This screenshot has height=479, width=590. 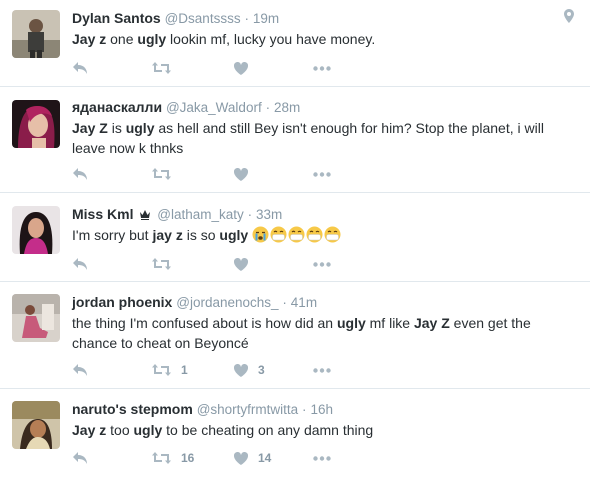 What do you see at coordinates (214, 107) in the screenshot?
I see `user-handle: @Jaka_Waldorf` at bounding box center [214, 107].